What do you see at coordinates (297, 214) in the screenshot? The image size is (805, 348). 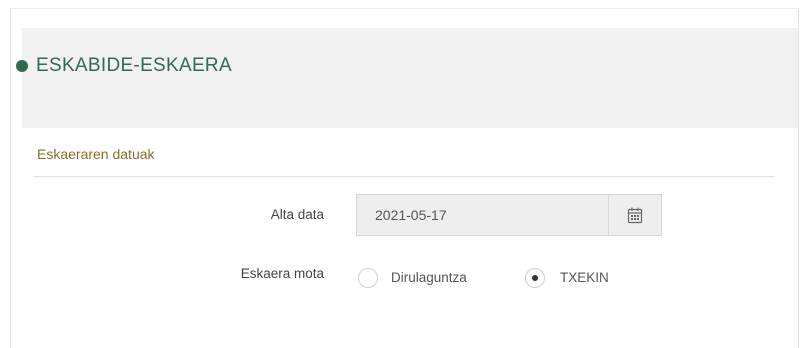 I see `alta-data-label: Alta data` at bounding box center [297, 214].